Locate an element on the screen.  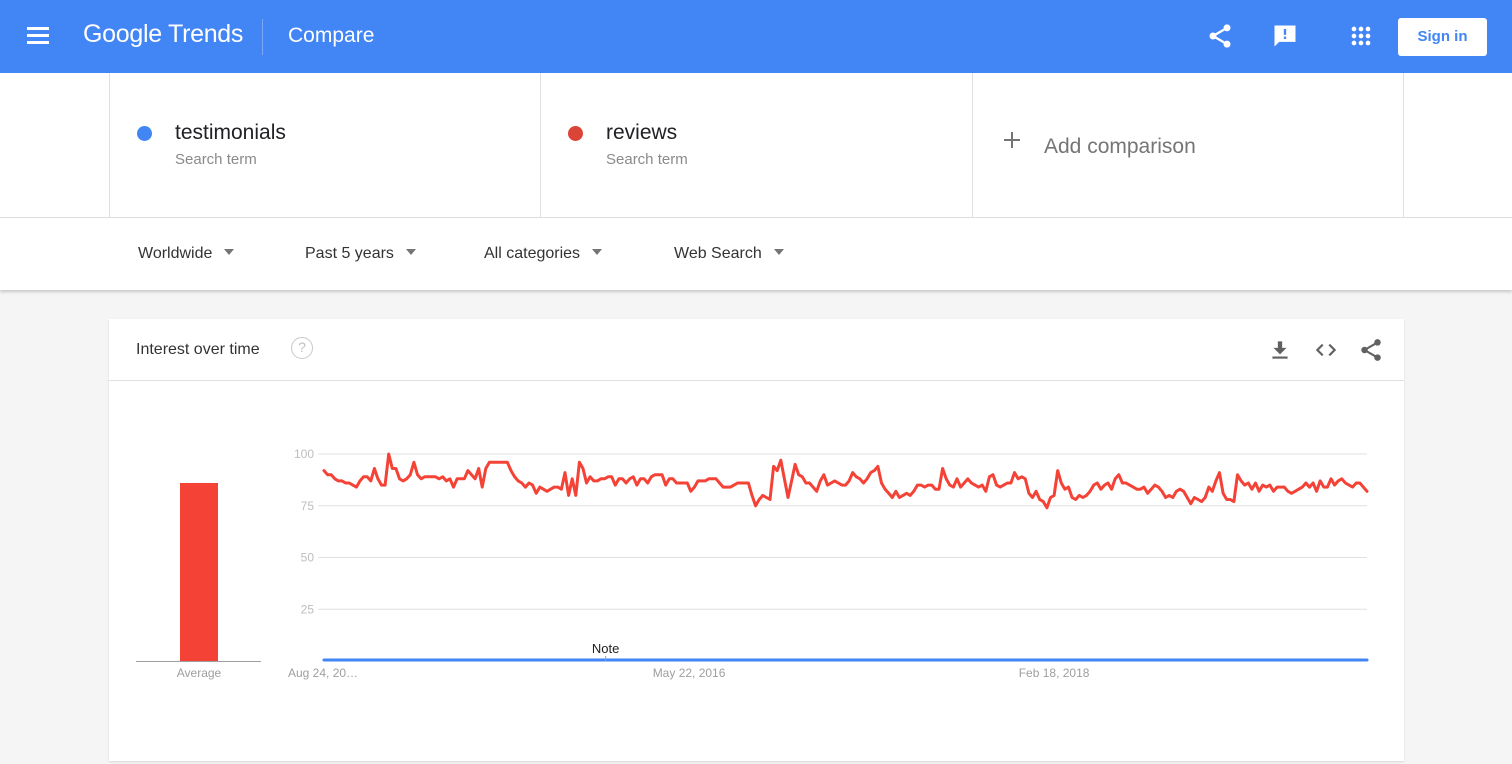
page-title: Compare is located at coordinates (331, 35).